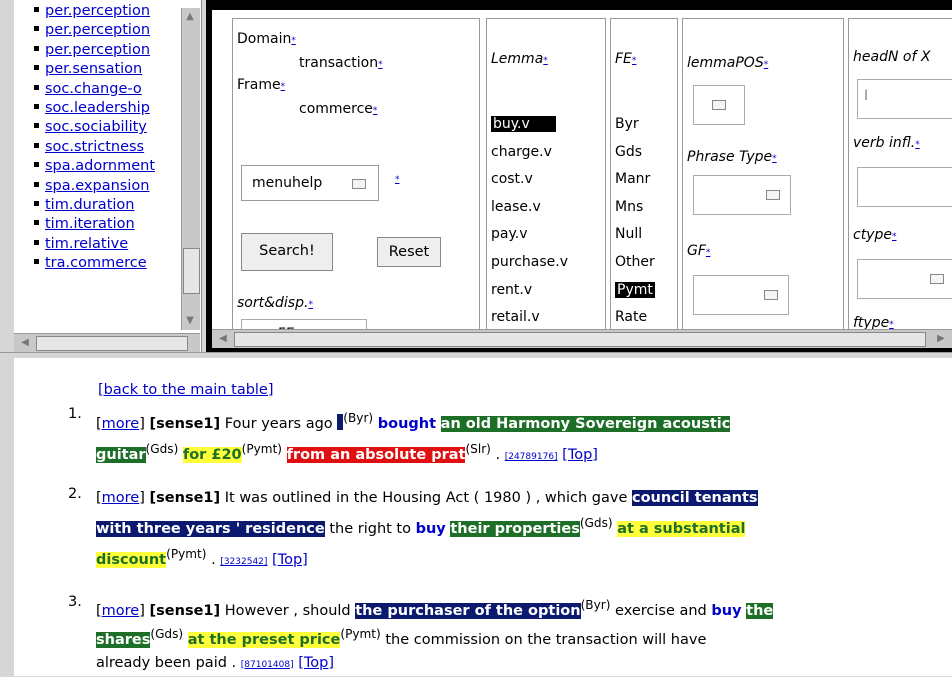  What do you see at coordinates (515, 528) in the screenshot?
I see `fe-gds: their properties` at bounding box center [515, 528].